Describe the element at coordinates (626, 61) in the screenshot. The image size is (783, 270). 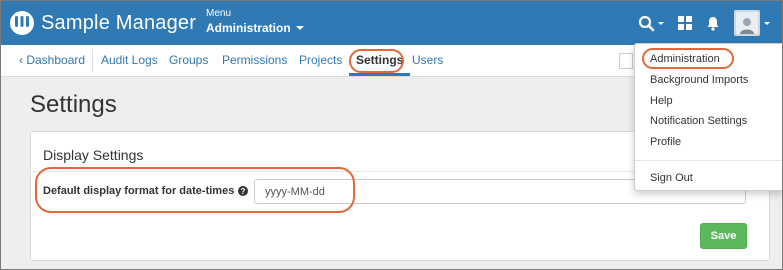
I see `nav-overflow-control` at that location.